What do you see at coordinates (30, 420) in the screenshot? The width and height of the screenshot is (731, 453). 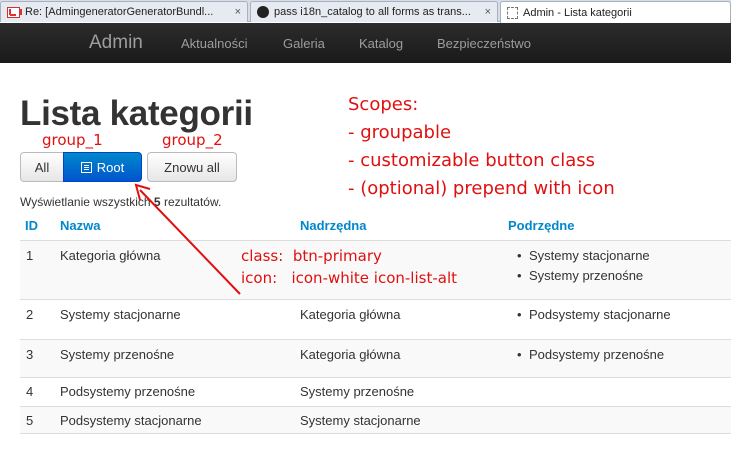 I see `cell-id: 5` at bounding box center [30, 420].